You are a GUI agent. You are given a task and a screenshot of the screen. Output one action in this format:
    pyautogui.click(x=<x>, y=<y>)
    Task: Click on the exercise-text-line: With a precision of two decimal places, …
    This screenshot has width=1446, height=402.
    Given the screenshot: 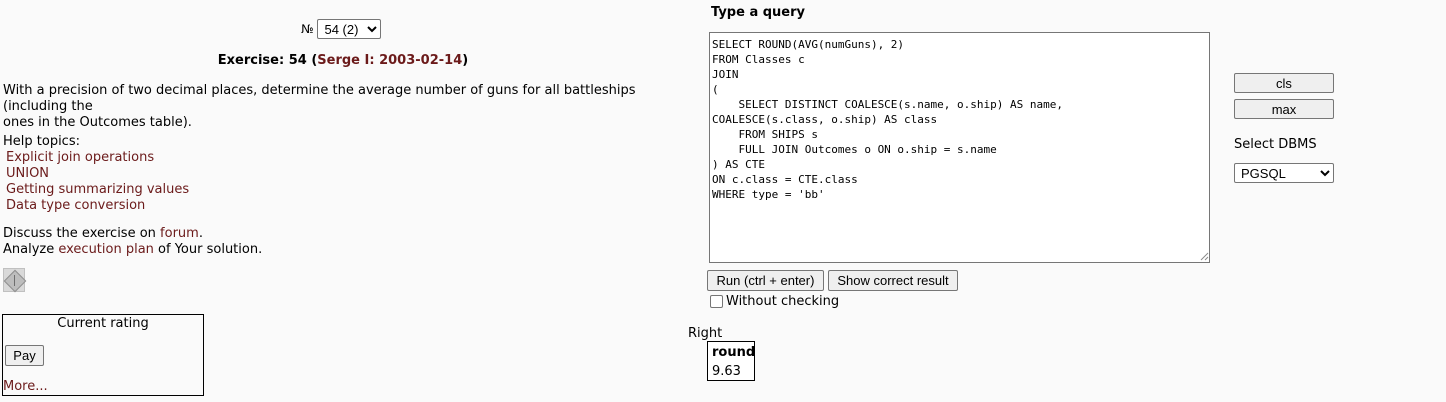 What is the action you would take?
    pyautogui.click(x=319, y=98)
    